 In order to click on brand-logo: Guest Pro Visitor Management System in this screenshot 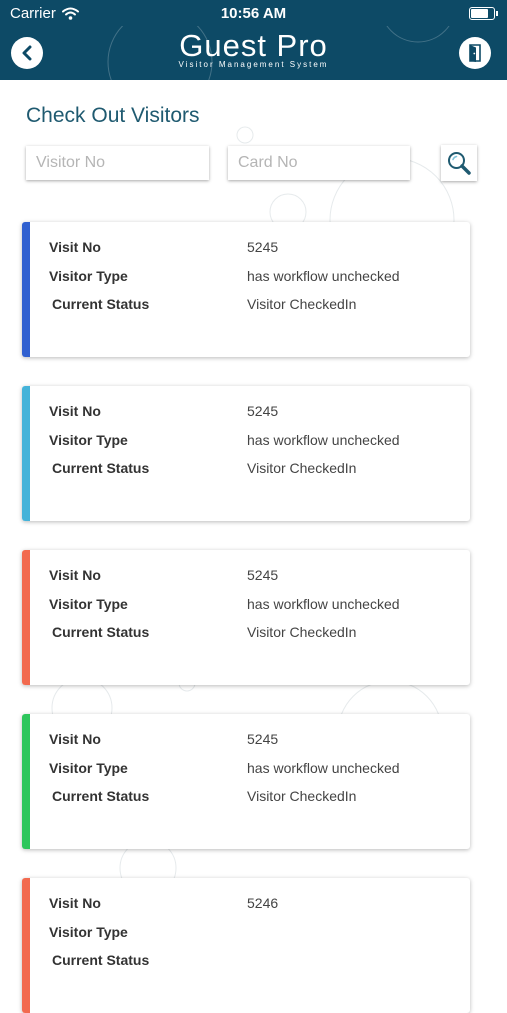, I will do `click(253, 48)`.